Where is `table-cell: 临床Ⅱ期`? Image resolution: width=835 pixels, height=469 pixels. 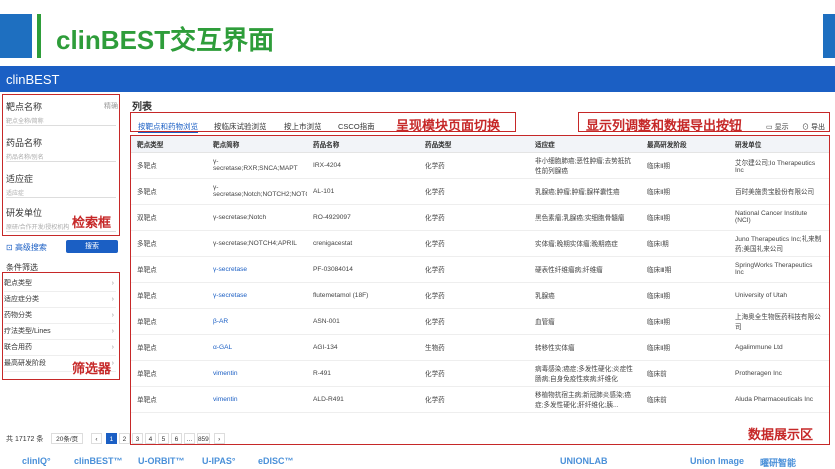 table-cell: 临床Ⅱ期 is located at coordinates (685, 217).